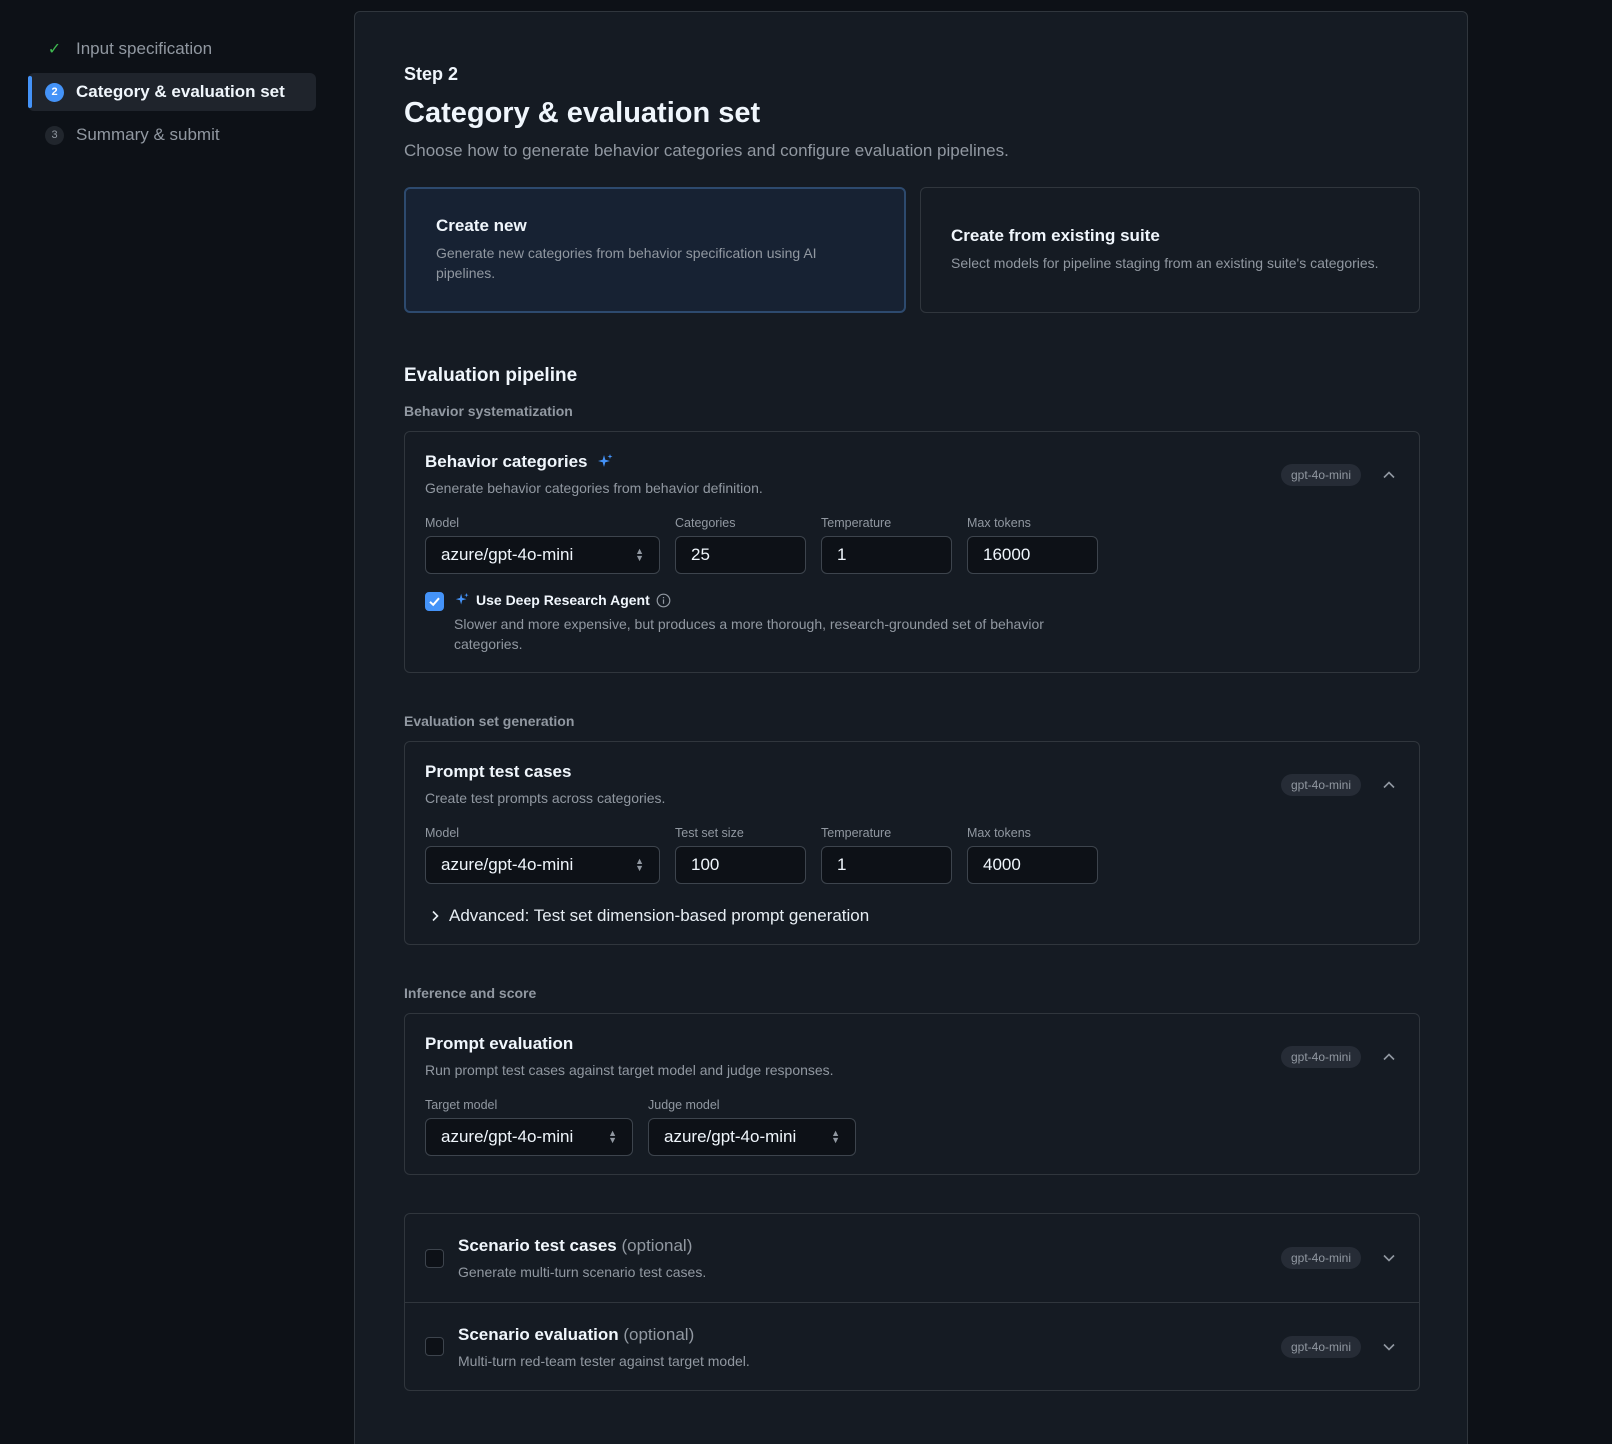 Image resolution: width=1612 pixels, height=1444 pixels. Describe the element at coordinates (431, 74) in the screenshot. I see `step-indicator: Step 2` at that location.